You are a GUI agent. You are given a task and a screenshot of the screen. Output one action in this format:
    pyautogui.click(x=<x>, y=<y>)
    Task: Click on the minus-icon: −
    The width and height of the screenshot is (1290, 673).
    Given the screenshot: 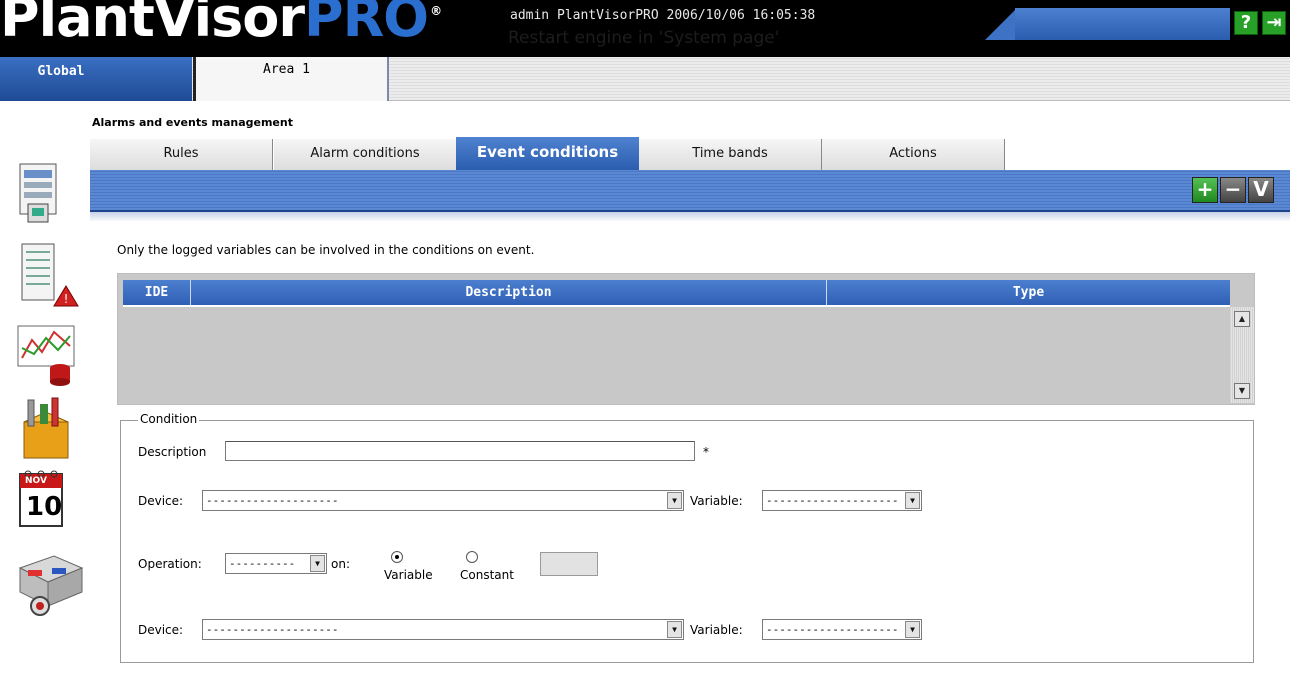 What is the action you would take?
    pyautogui.click(x=1233, y=189)
    